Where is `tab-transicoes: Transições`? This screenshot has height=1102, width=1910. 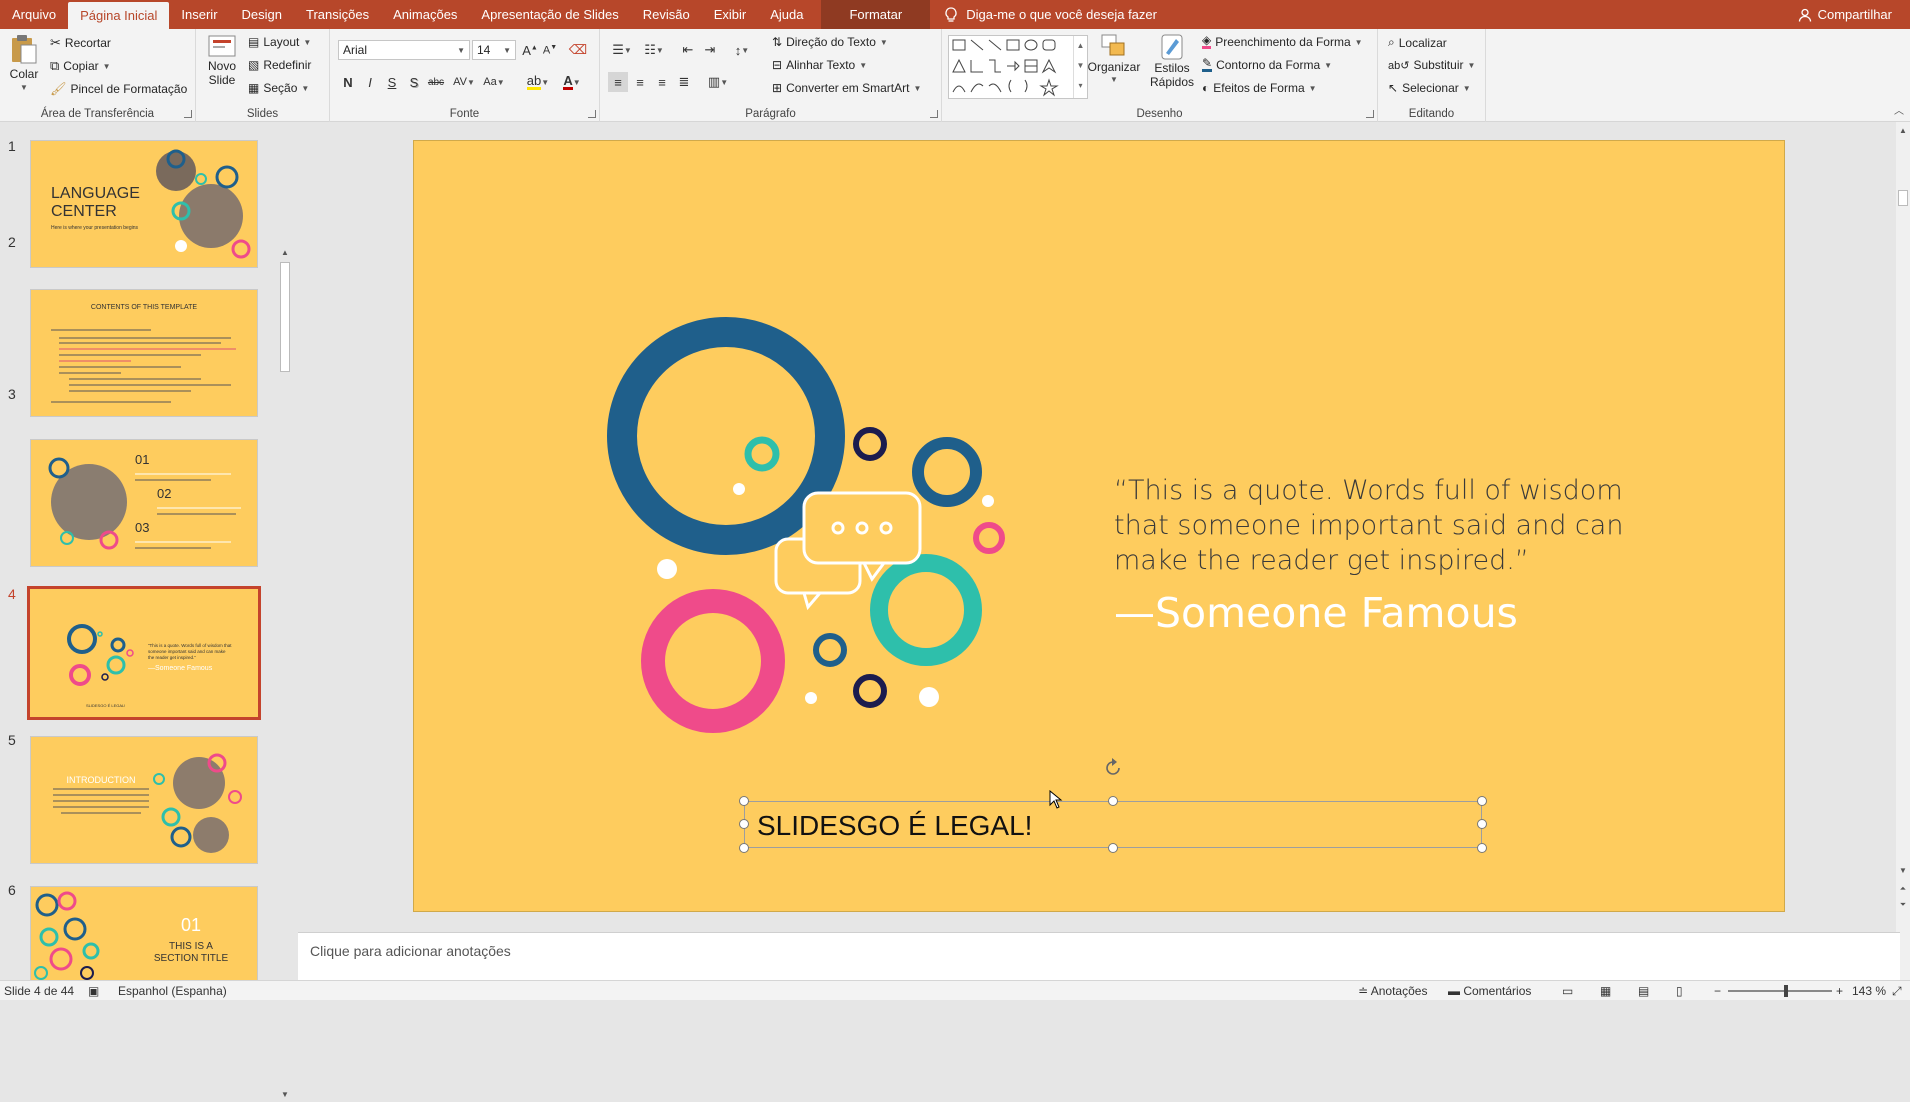
tab-transicoes: Transições is located at coordinates (337, 14).